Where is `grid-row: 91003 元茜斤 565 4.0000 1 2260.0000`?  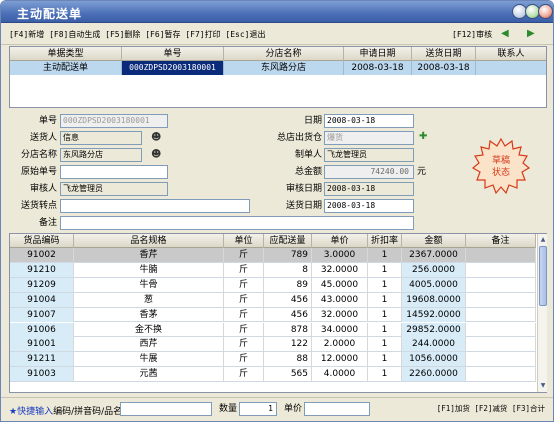 grid-row: 91003 元茜斤 565 4.0000 1 2260.0000 is located at coordinates (273, 375).